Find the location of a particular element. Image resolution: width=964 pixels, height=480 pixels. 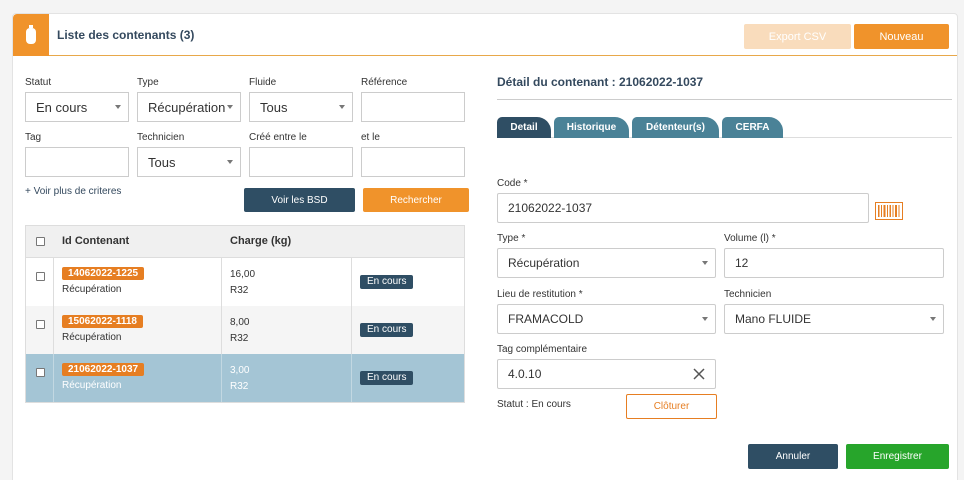

tab-detenteurs: Détenteur(s) is located at coordinates (675, 127).